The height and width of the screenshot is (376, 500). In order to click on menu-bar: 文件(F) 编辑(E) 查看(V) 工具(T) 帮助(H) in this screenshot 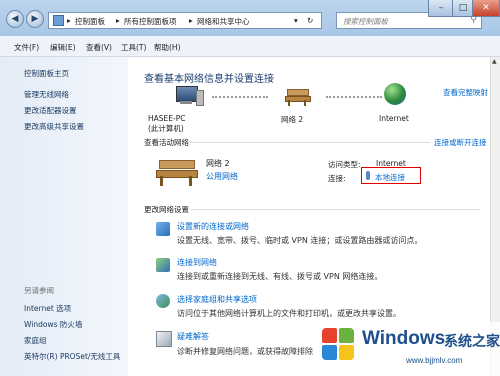, I will do `click(250, 46)`.